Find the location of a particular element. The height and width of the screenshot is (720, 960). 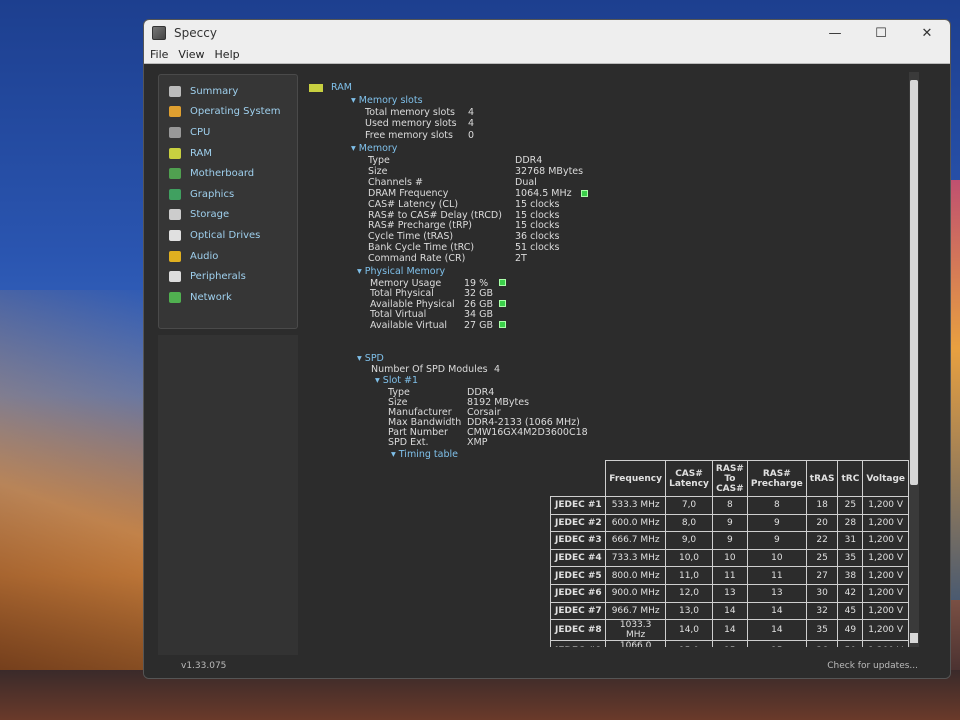

physical-memory-value: 27 GB is located at coordinates (478, 325).